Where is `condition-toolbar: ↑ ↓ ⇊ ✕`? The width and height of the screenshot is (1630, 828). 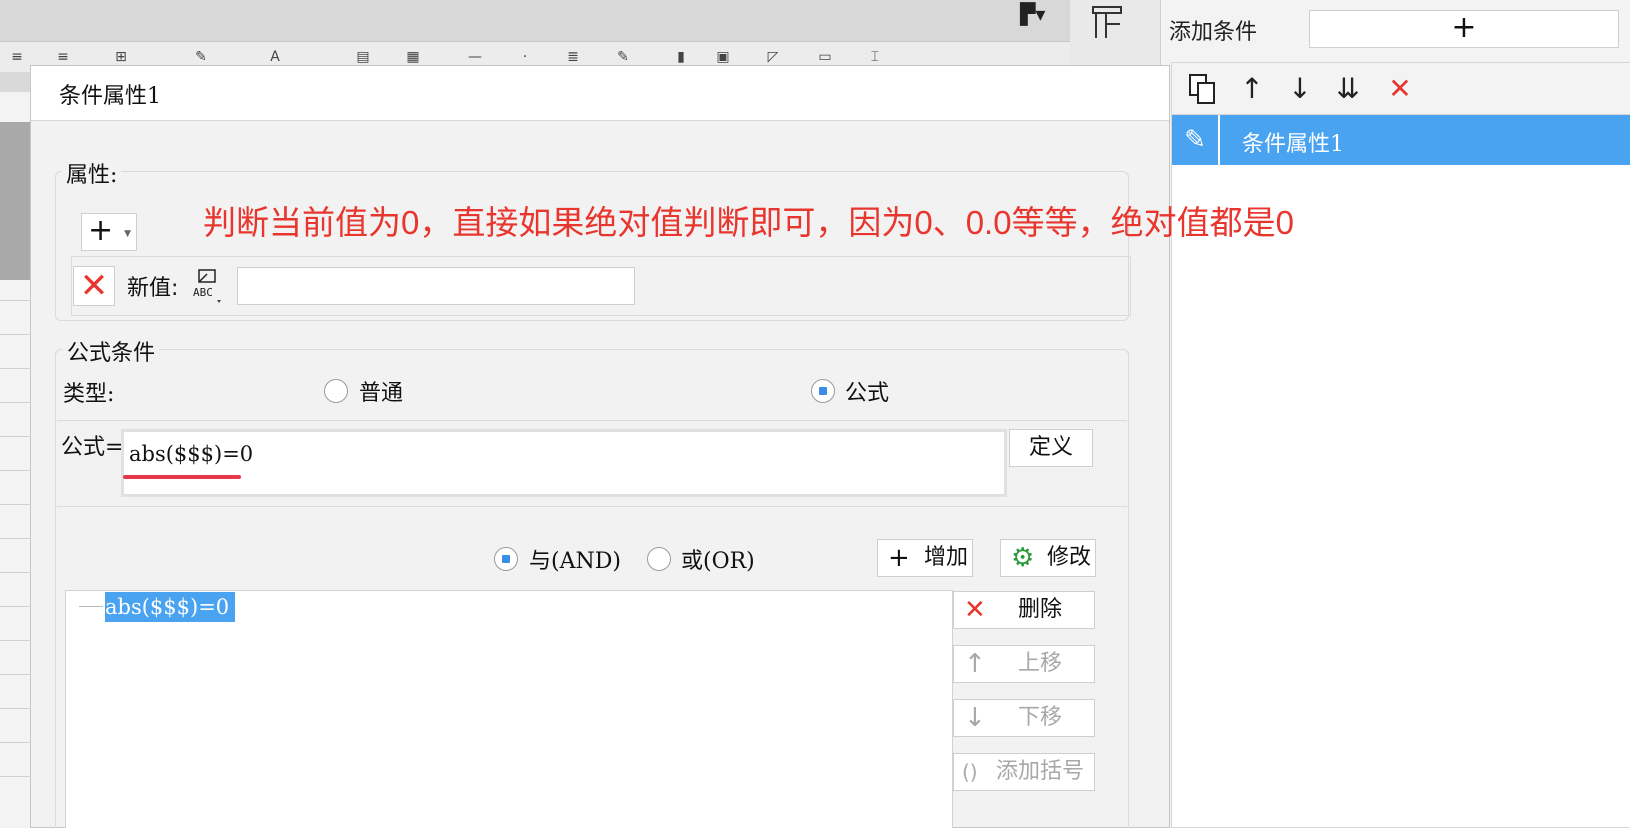 condition-toolbar: ↑ ↓ ⇊ ✕ is located at coordinates (1401, 89).